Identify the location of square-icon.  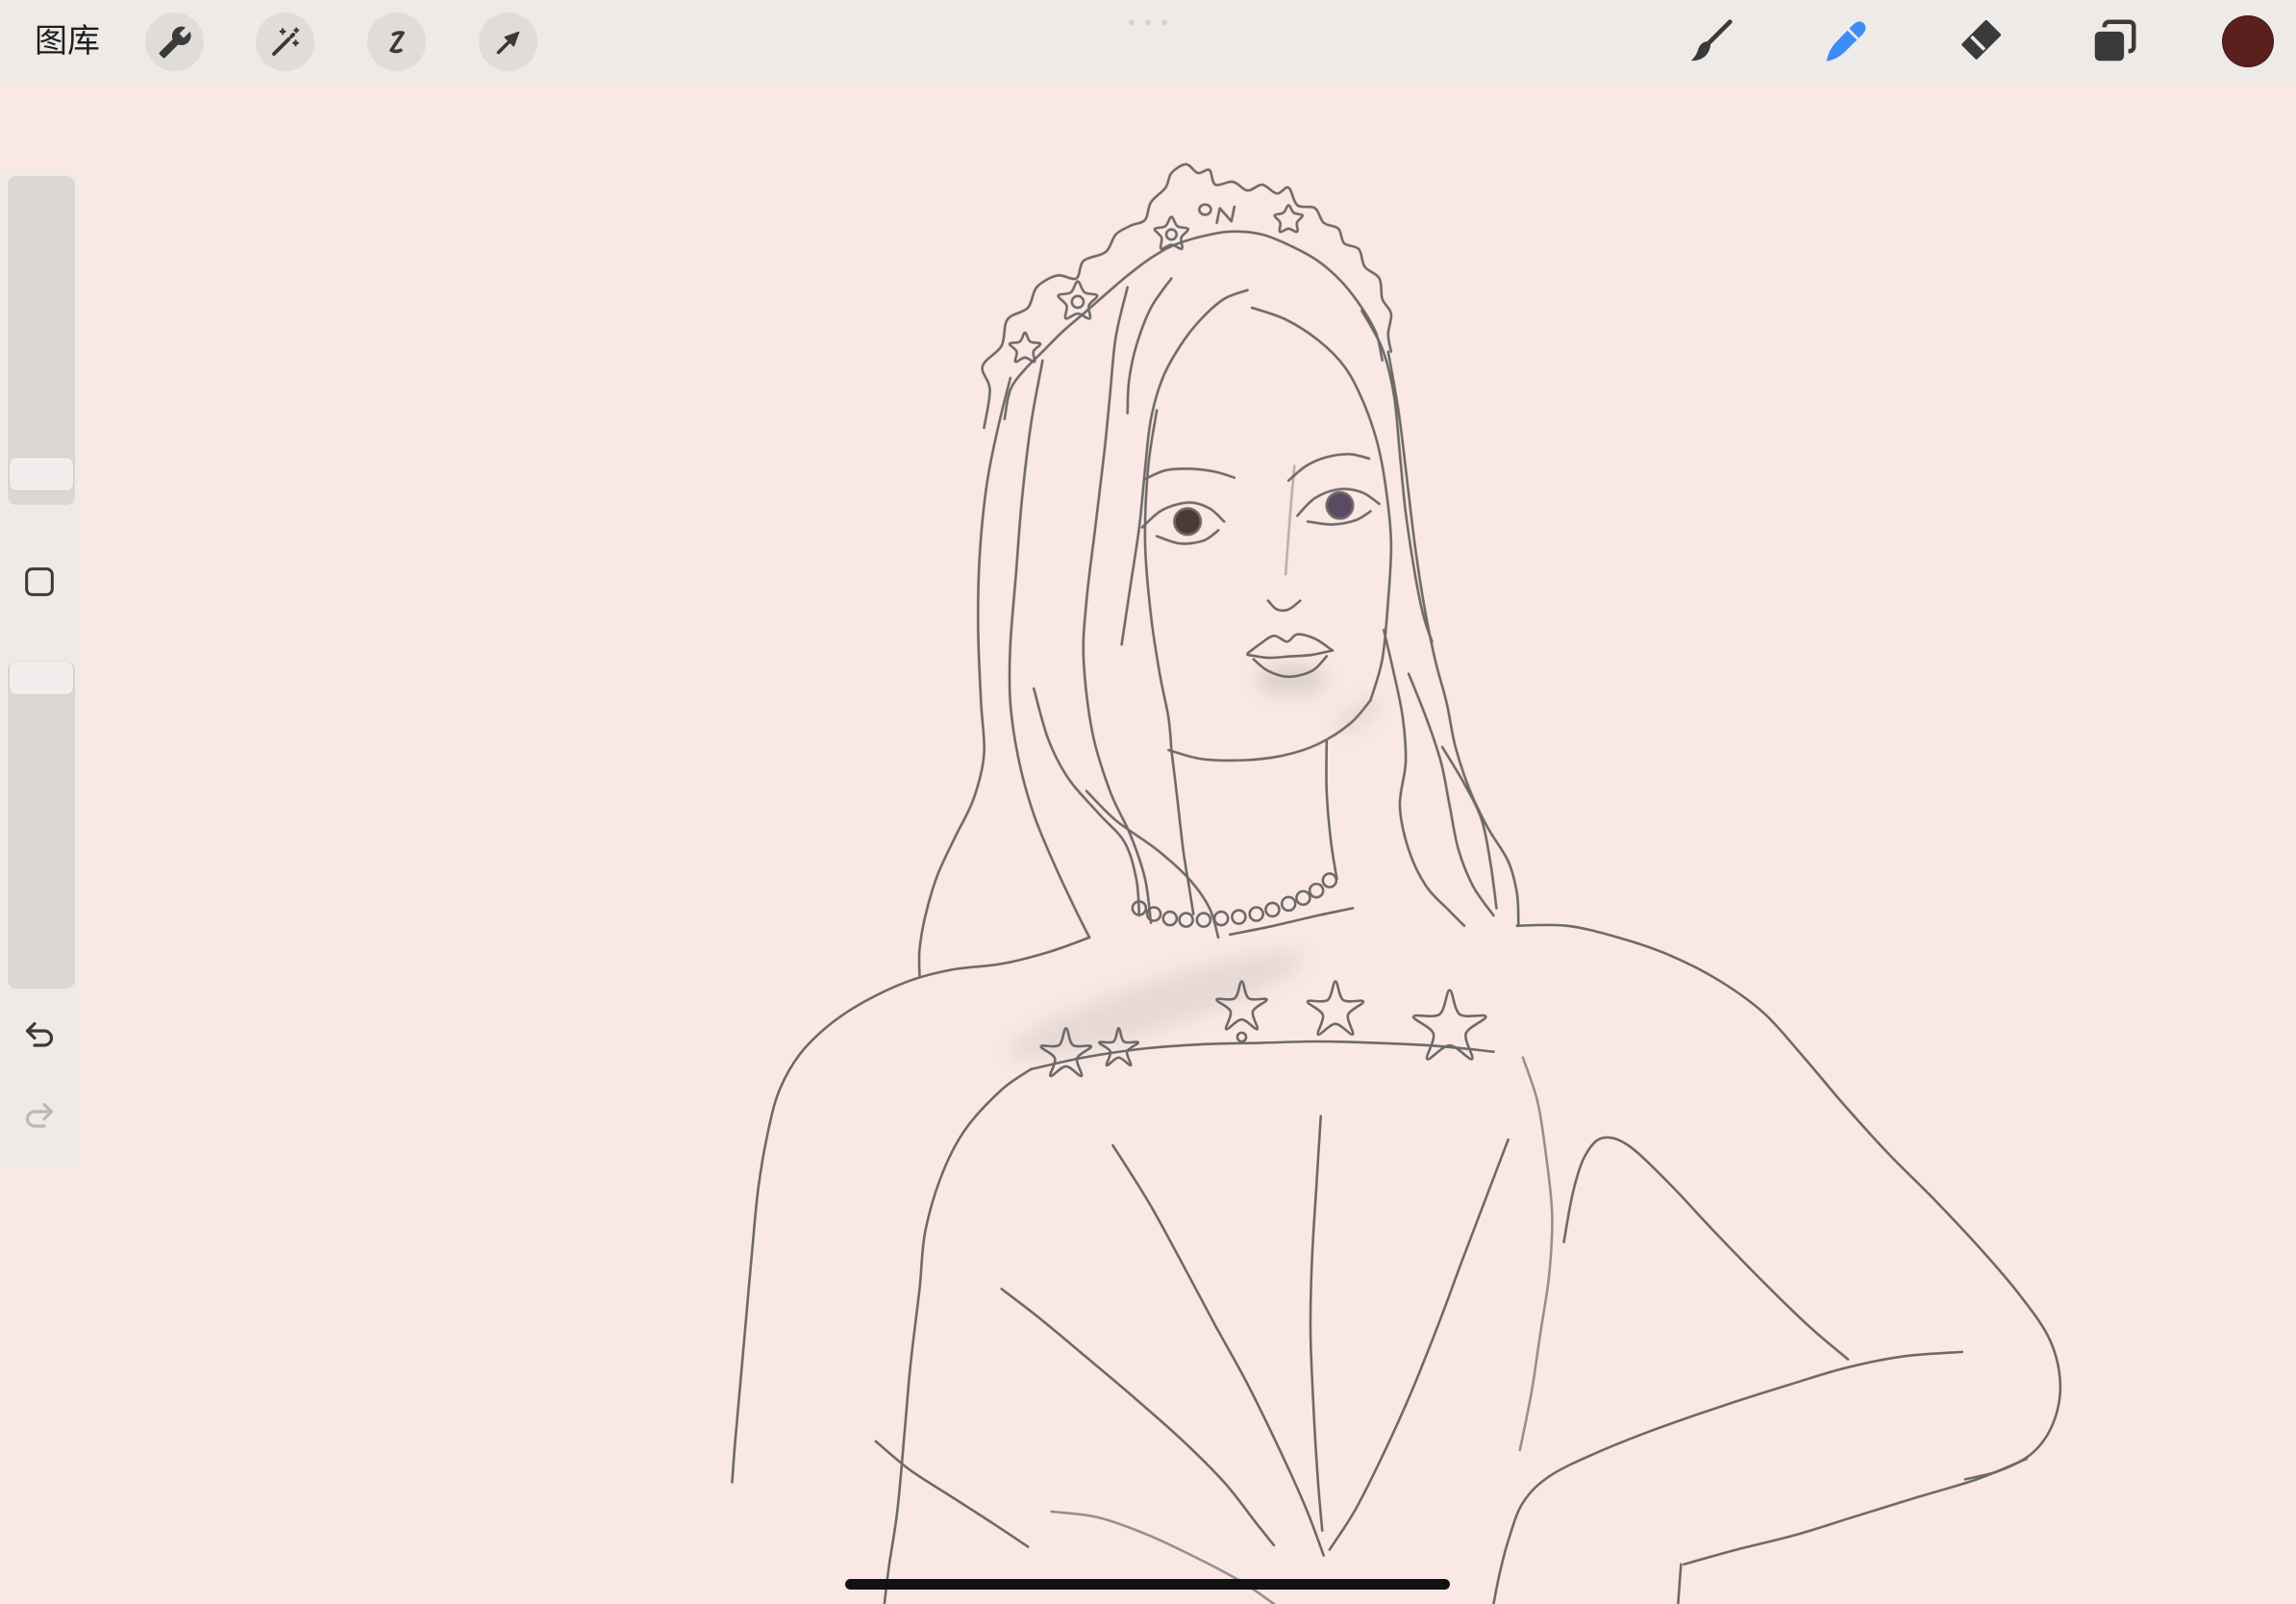
(39, 581).